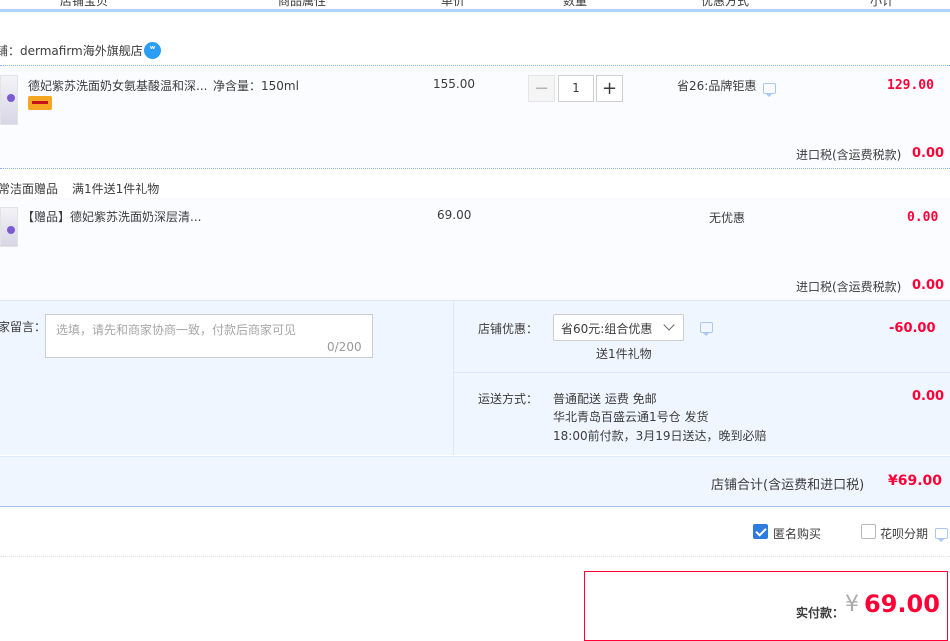 This screenshot has width=950, height=641. Describe the element at coordinates (717, 86) in the screenshot. I see `promo-text: 省26:品牌钜惠` at that location.